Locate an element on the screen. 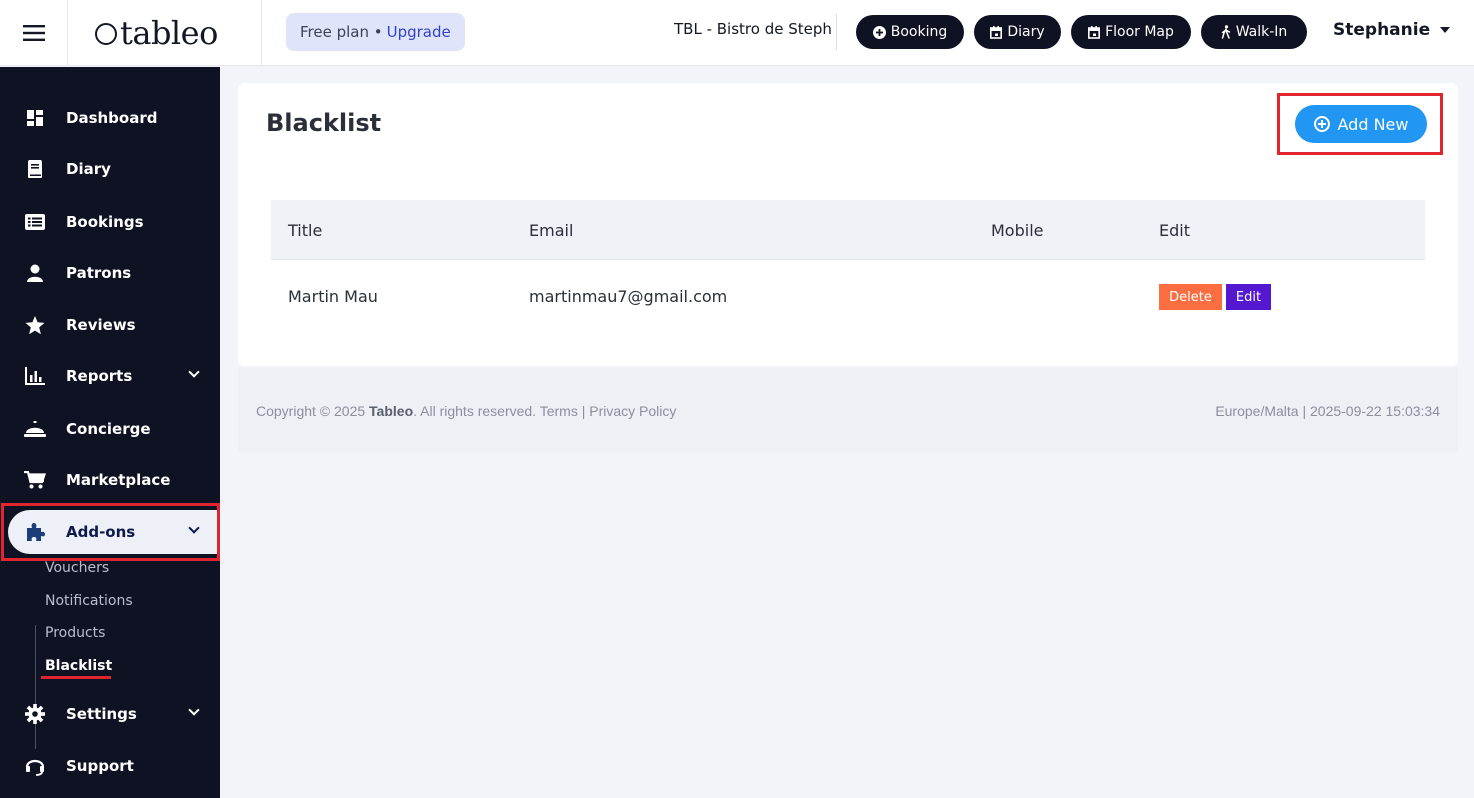 This screenshot has width=1474, height=798. book-icon is located at coordinates (35, 169).